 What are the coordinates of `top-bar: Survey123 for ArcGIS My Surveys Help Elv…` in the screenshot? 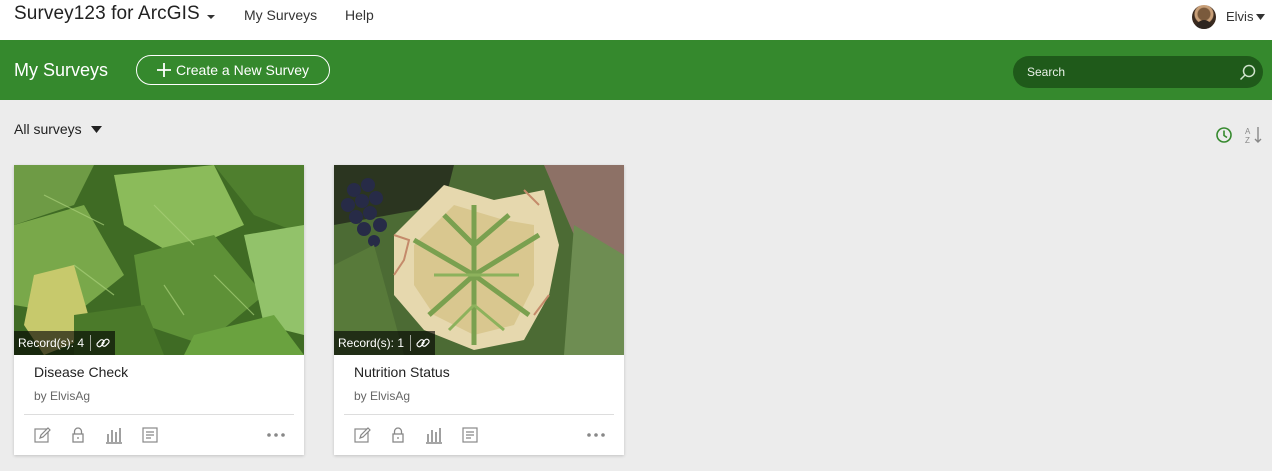 It's located at (636, 20).